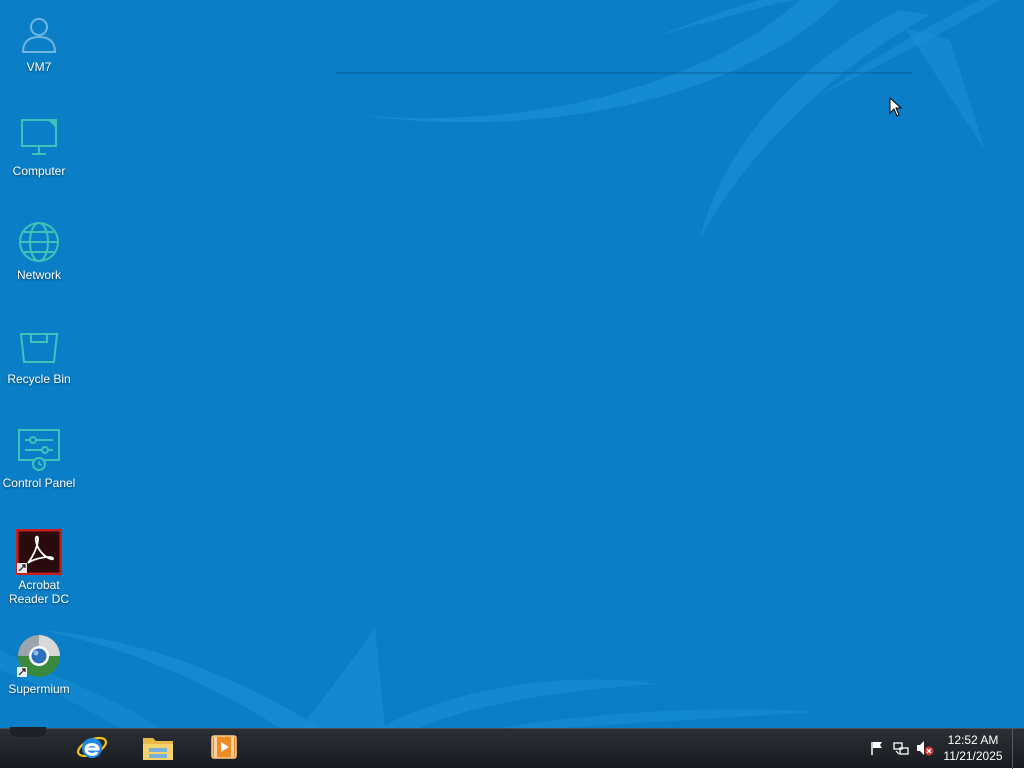 This screenshot has height=769, width=1024. I want to click on taskbar-media-player, so click(224, 749).